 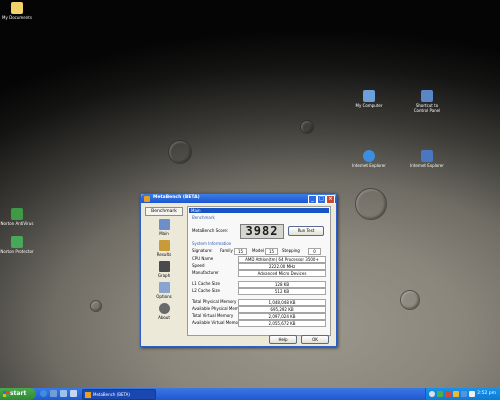 I want to click on quicklaunch-desktop-icon, so click(x=53, y=393).